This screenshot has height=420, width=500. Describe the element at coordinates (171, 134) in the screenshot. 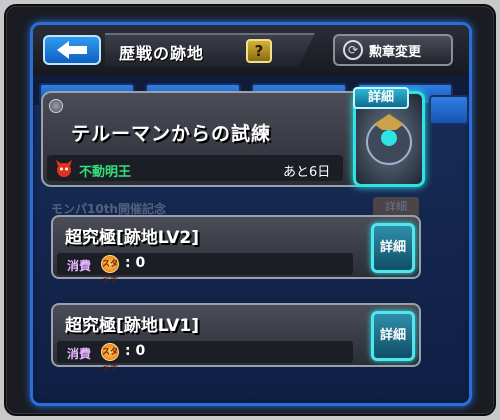

I see `event-title: テルーマンからの試練` at that location.